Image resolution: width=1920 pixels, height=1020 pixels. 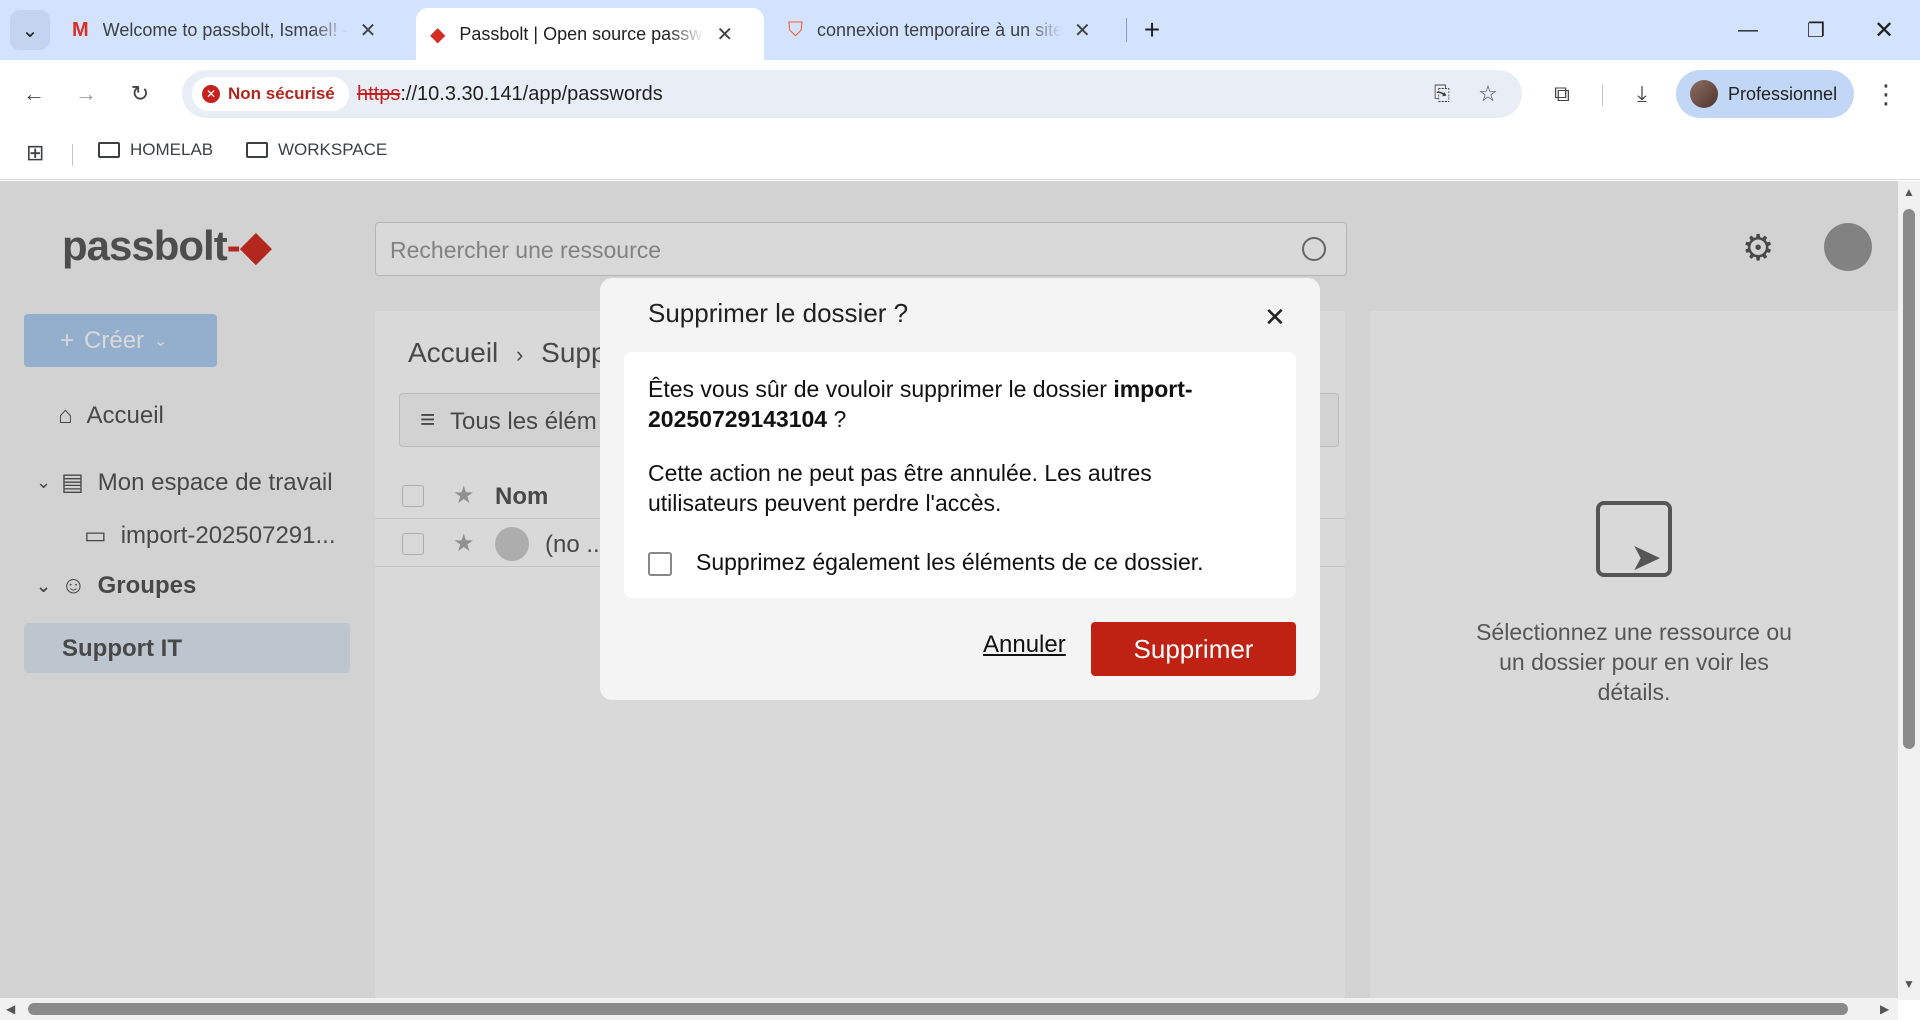 I want to click on profile-label: Professionnel, so click(x=1783, y=93).